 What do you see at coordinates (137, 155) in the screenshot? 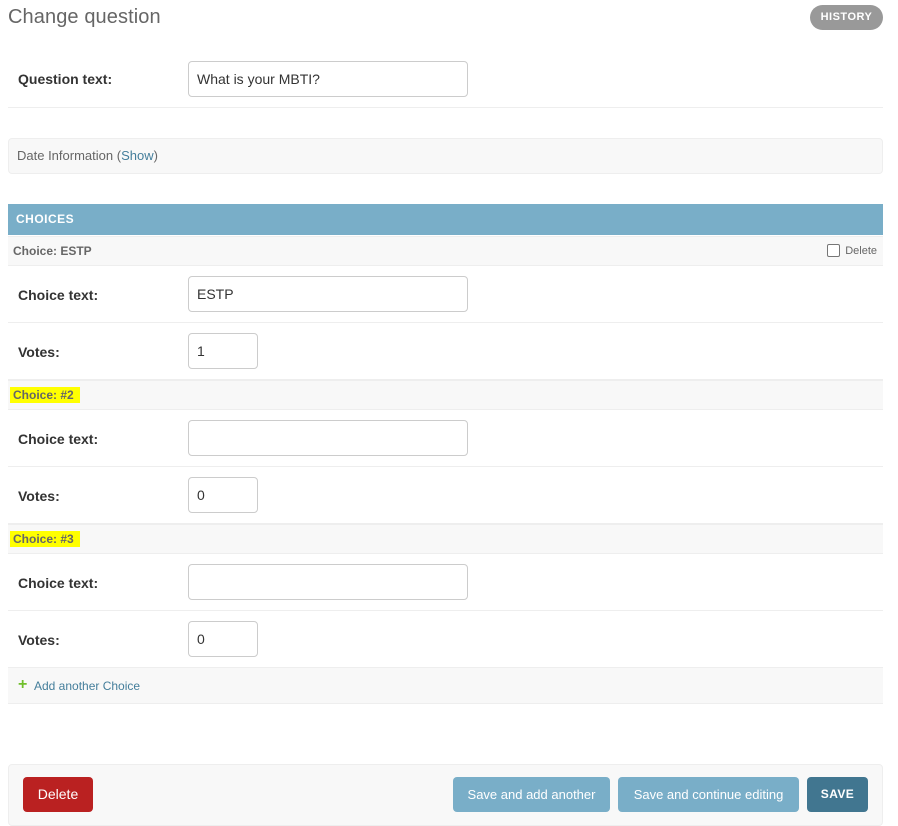
I see `show-link: Show` at bounding box center [137, 155].